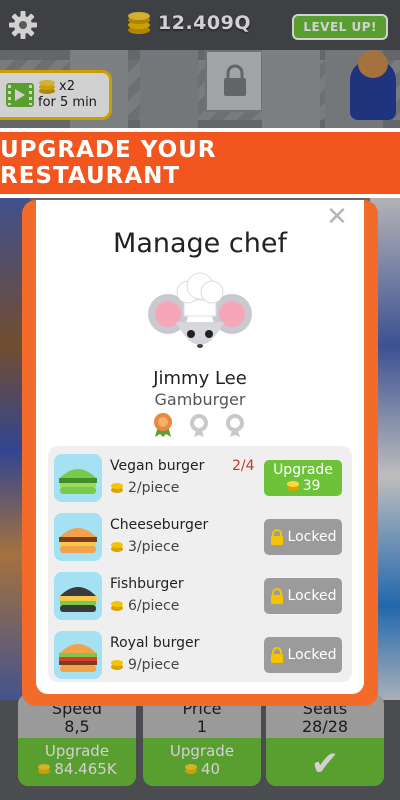 This screenshot has width=400, height=800. I want to click on chef-medals, so click(199, 425).